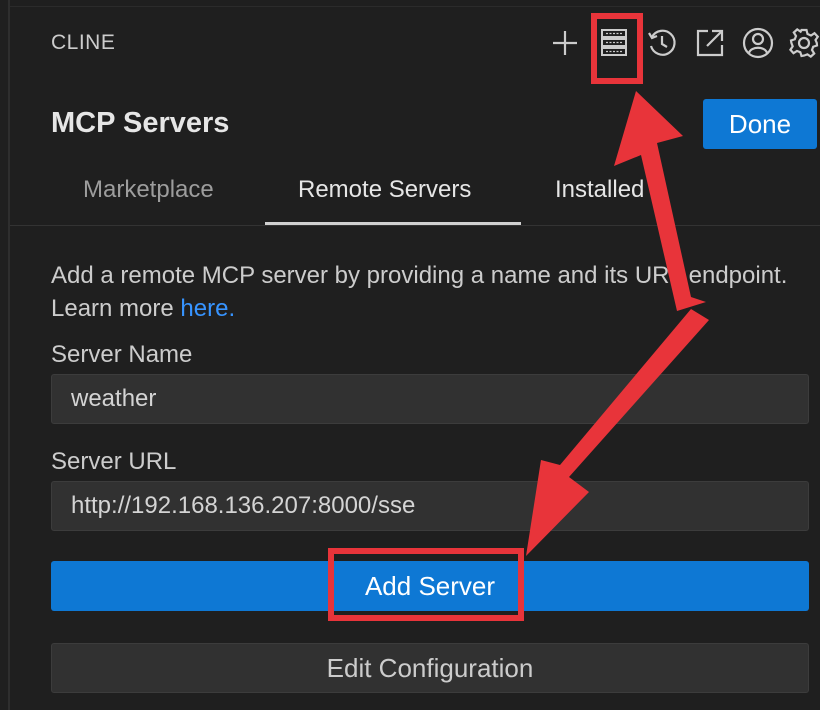  Describe the element at coordinates (804, 43) in the screenshot. I see `gear-icon` at that location.